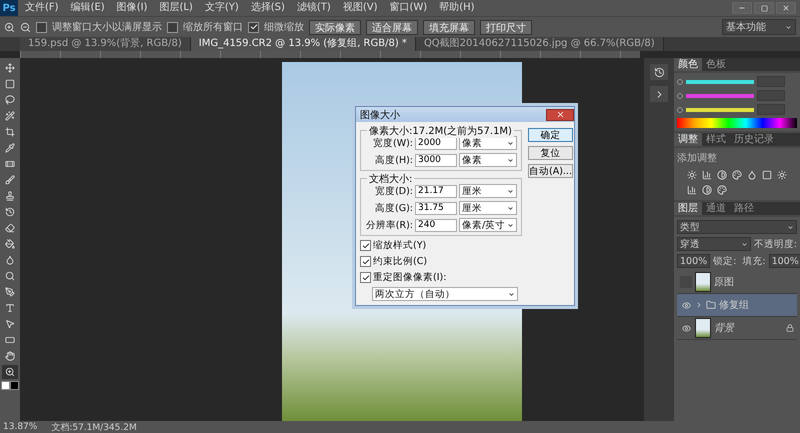  Describe the element at coordinates (335, 27) in the screenshot. I see `option-button: 实际像素` at that location.